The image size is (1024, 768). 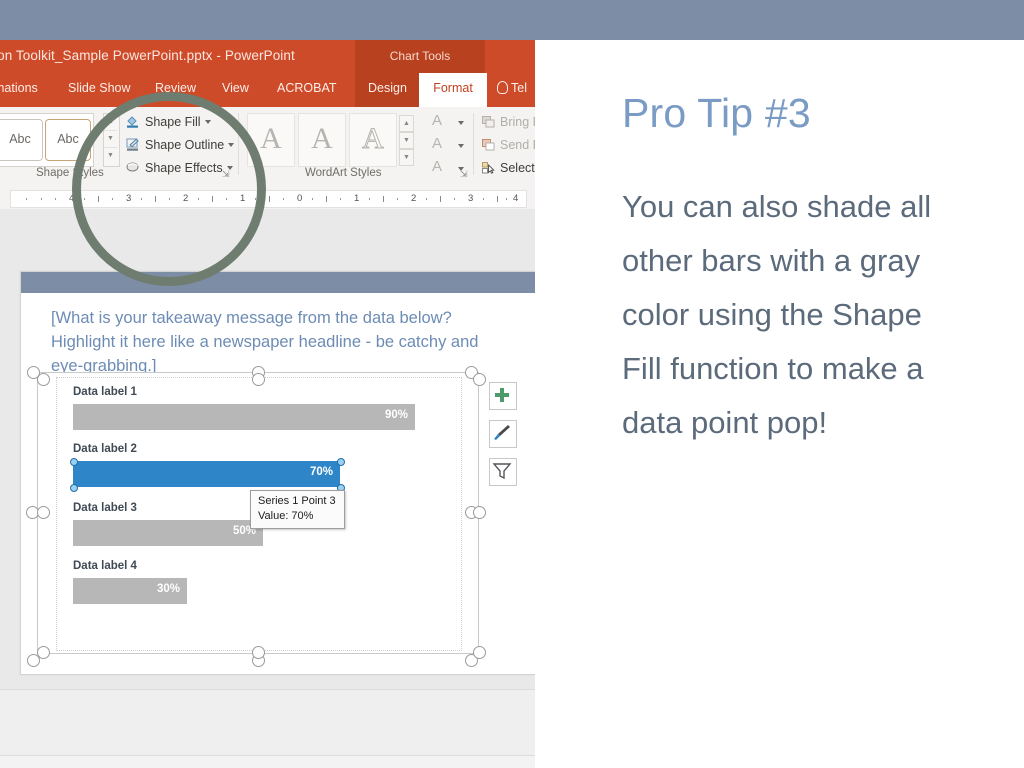 I want to click on wordart-more-icon: ▼, so click(x=406, y=157).